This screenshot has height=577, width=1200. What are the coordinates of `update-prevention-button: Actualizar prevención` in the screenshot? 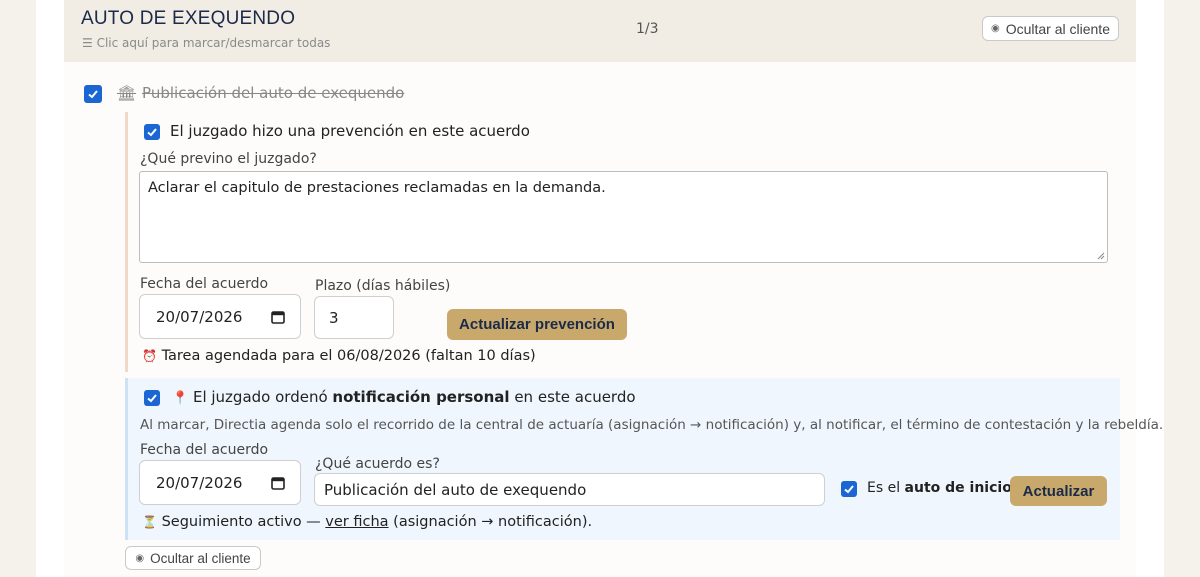 It's located at (537, 324).